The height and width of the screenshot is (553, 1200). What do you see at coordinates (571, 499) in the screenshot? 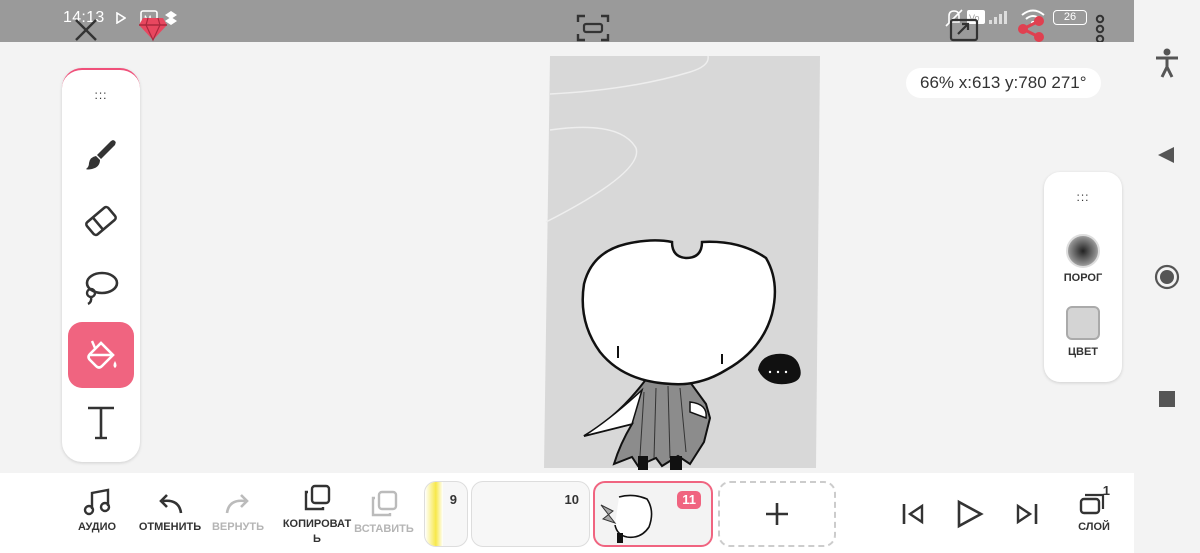
I see `frame-number: 10` at bounding box center [571, 499].